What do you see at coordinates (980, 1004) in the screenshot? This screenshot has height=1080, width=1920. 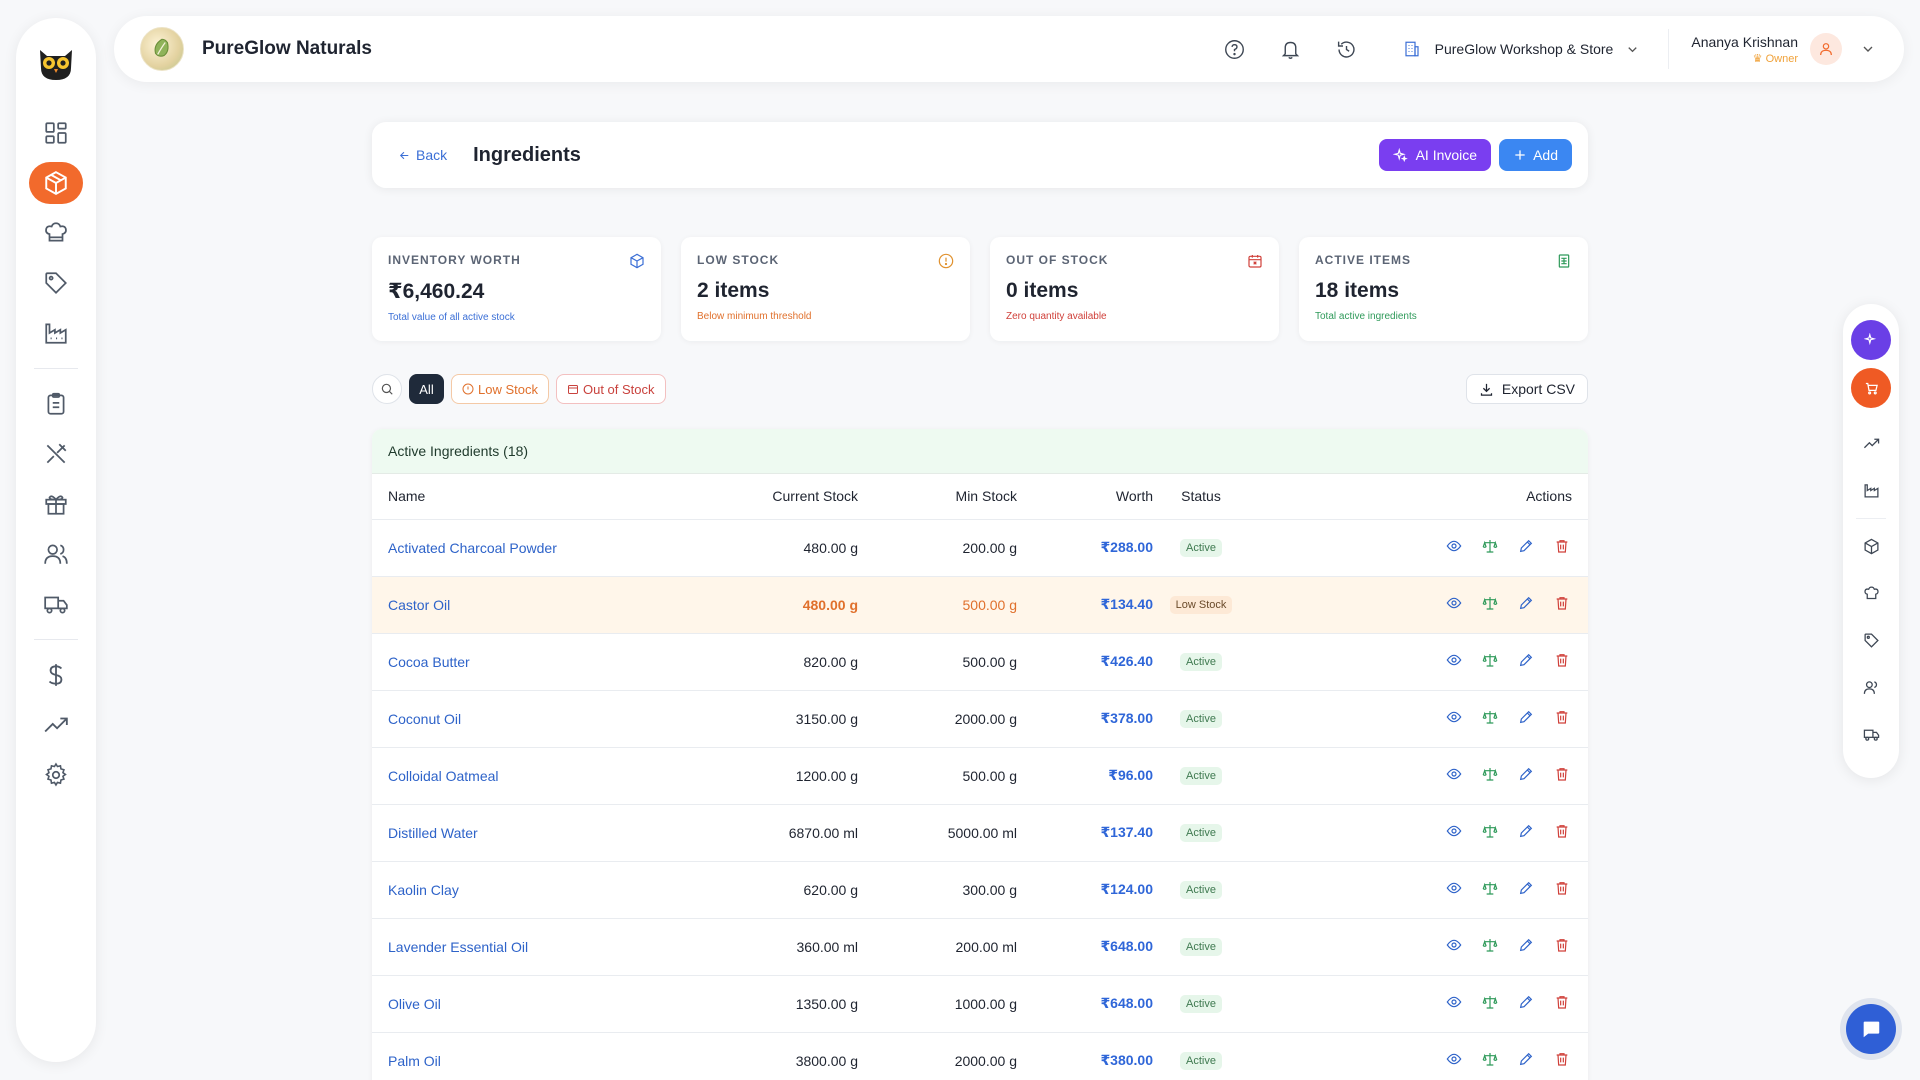 I see `table-row: Olive Oil 1350.00 g 1000.00 g ₹648.00 Active` at bounding box center [980, 1004].